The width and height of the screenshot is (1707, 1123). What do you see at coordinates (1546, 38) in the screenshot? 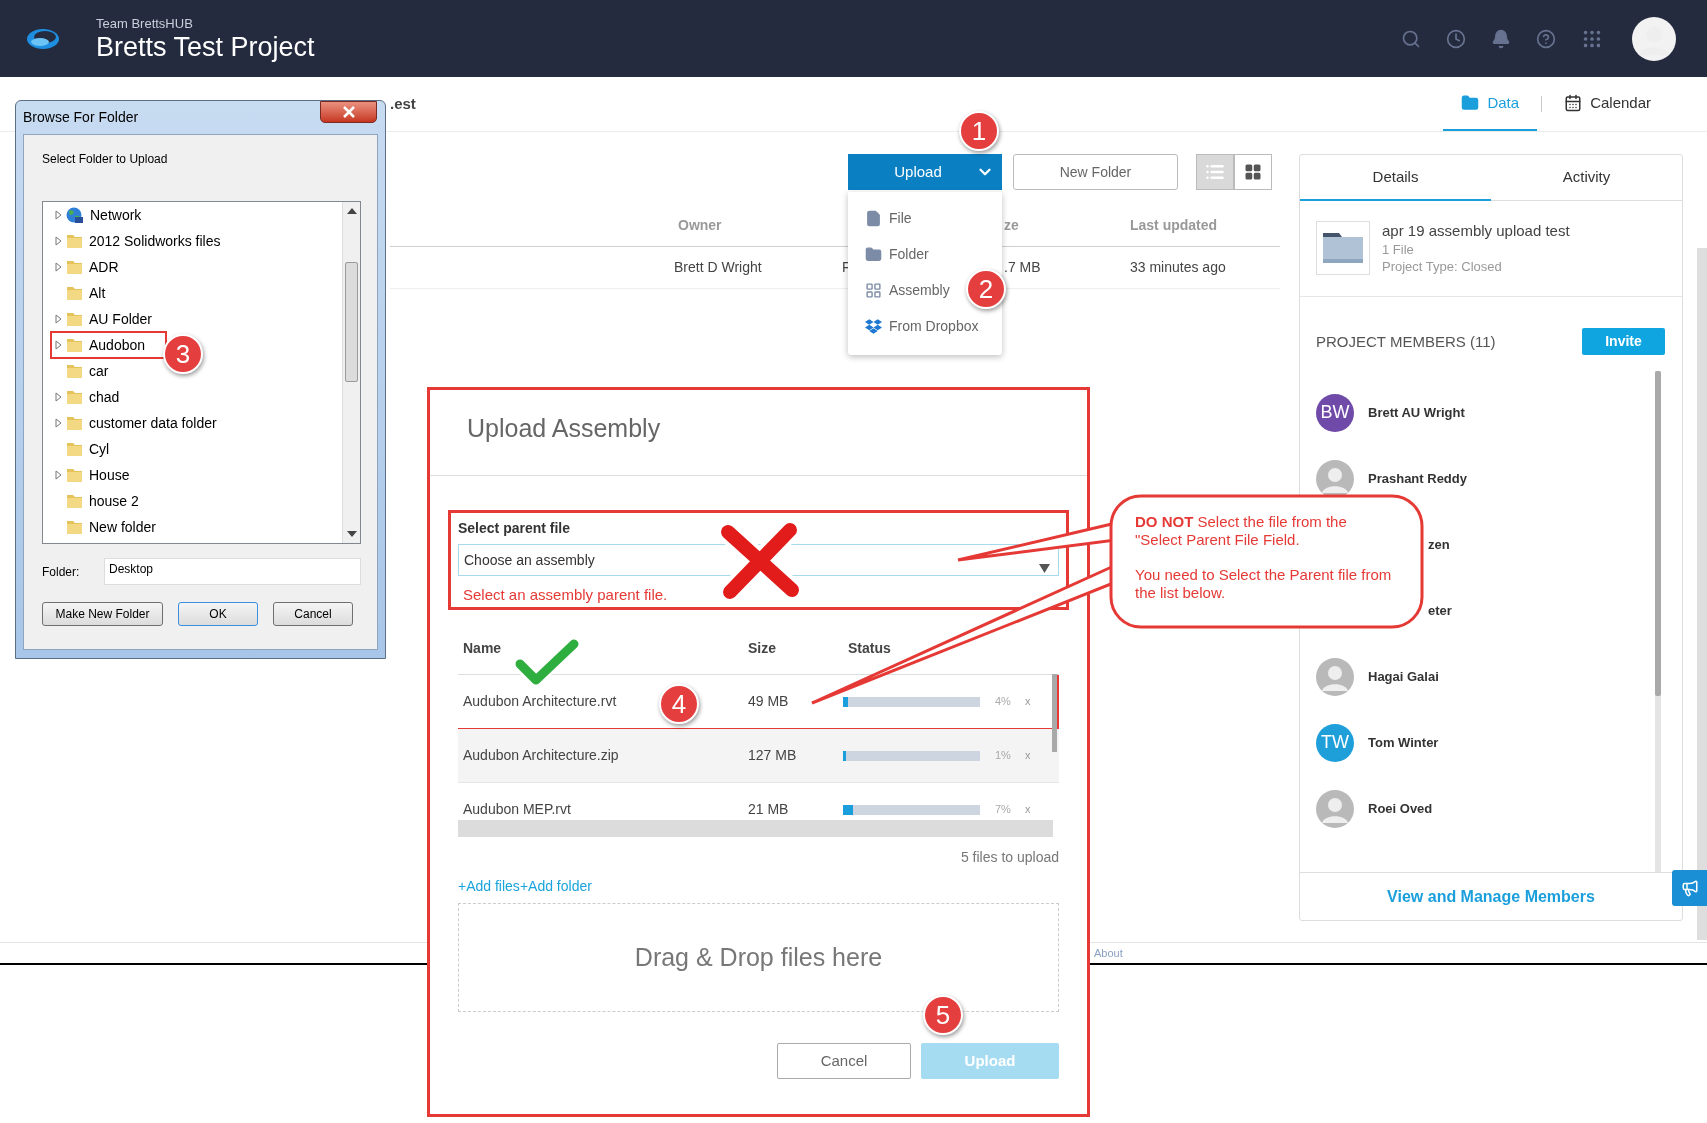
I see `help-icon` at bounding box center [1546, 38].